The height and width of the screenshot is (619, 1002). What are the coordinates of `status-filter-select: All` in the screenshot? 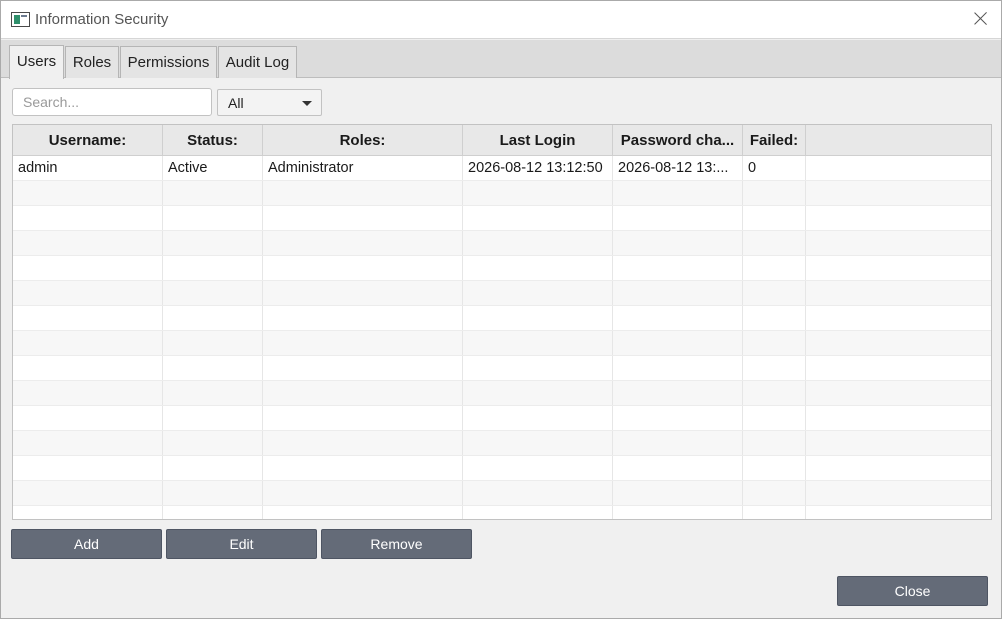 It's located at (269, 102).